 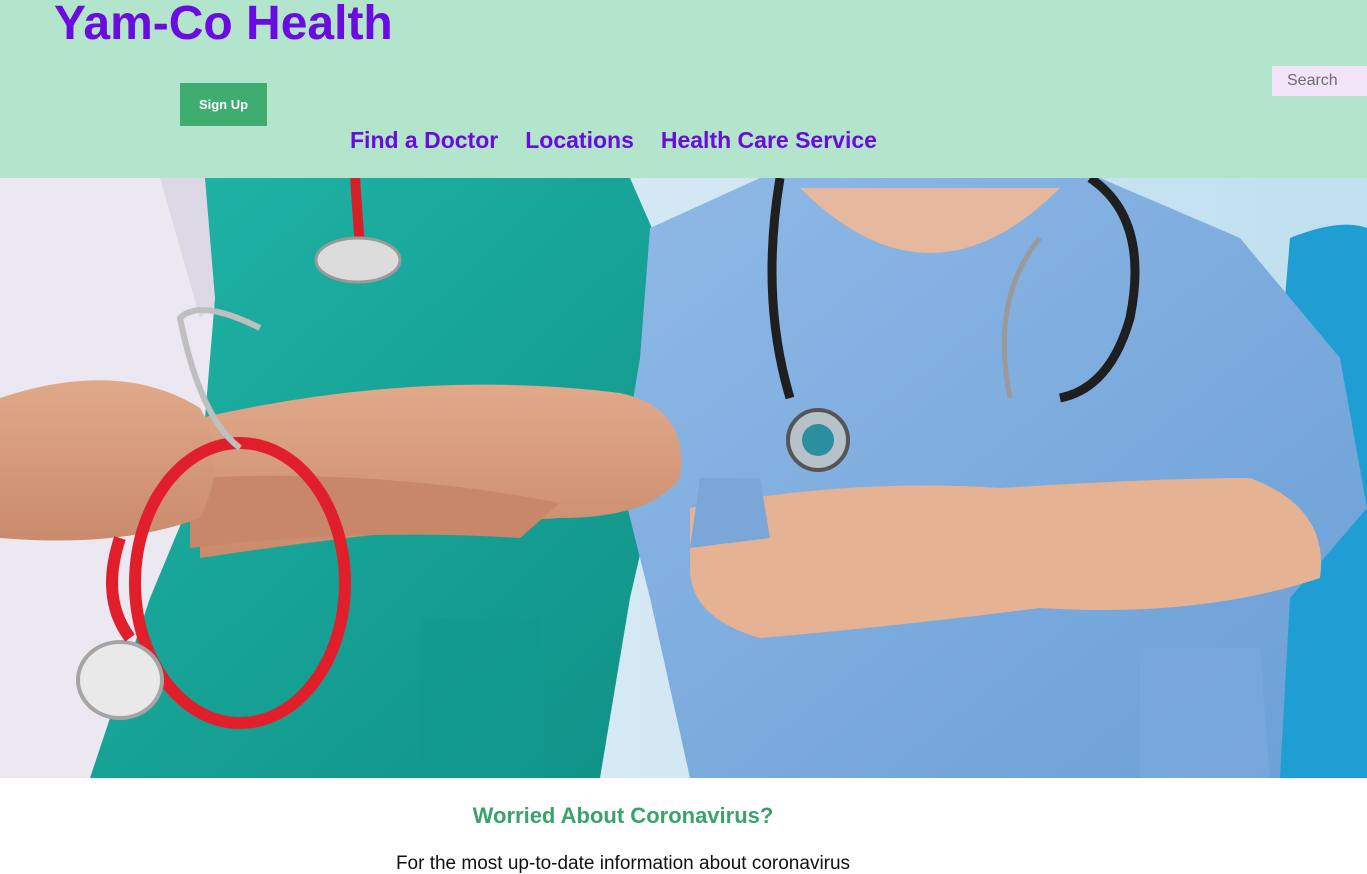 I want to click on promo-title: Worried About Coronavirus?, so click(x=623, y=815).